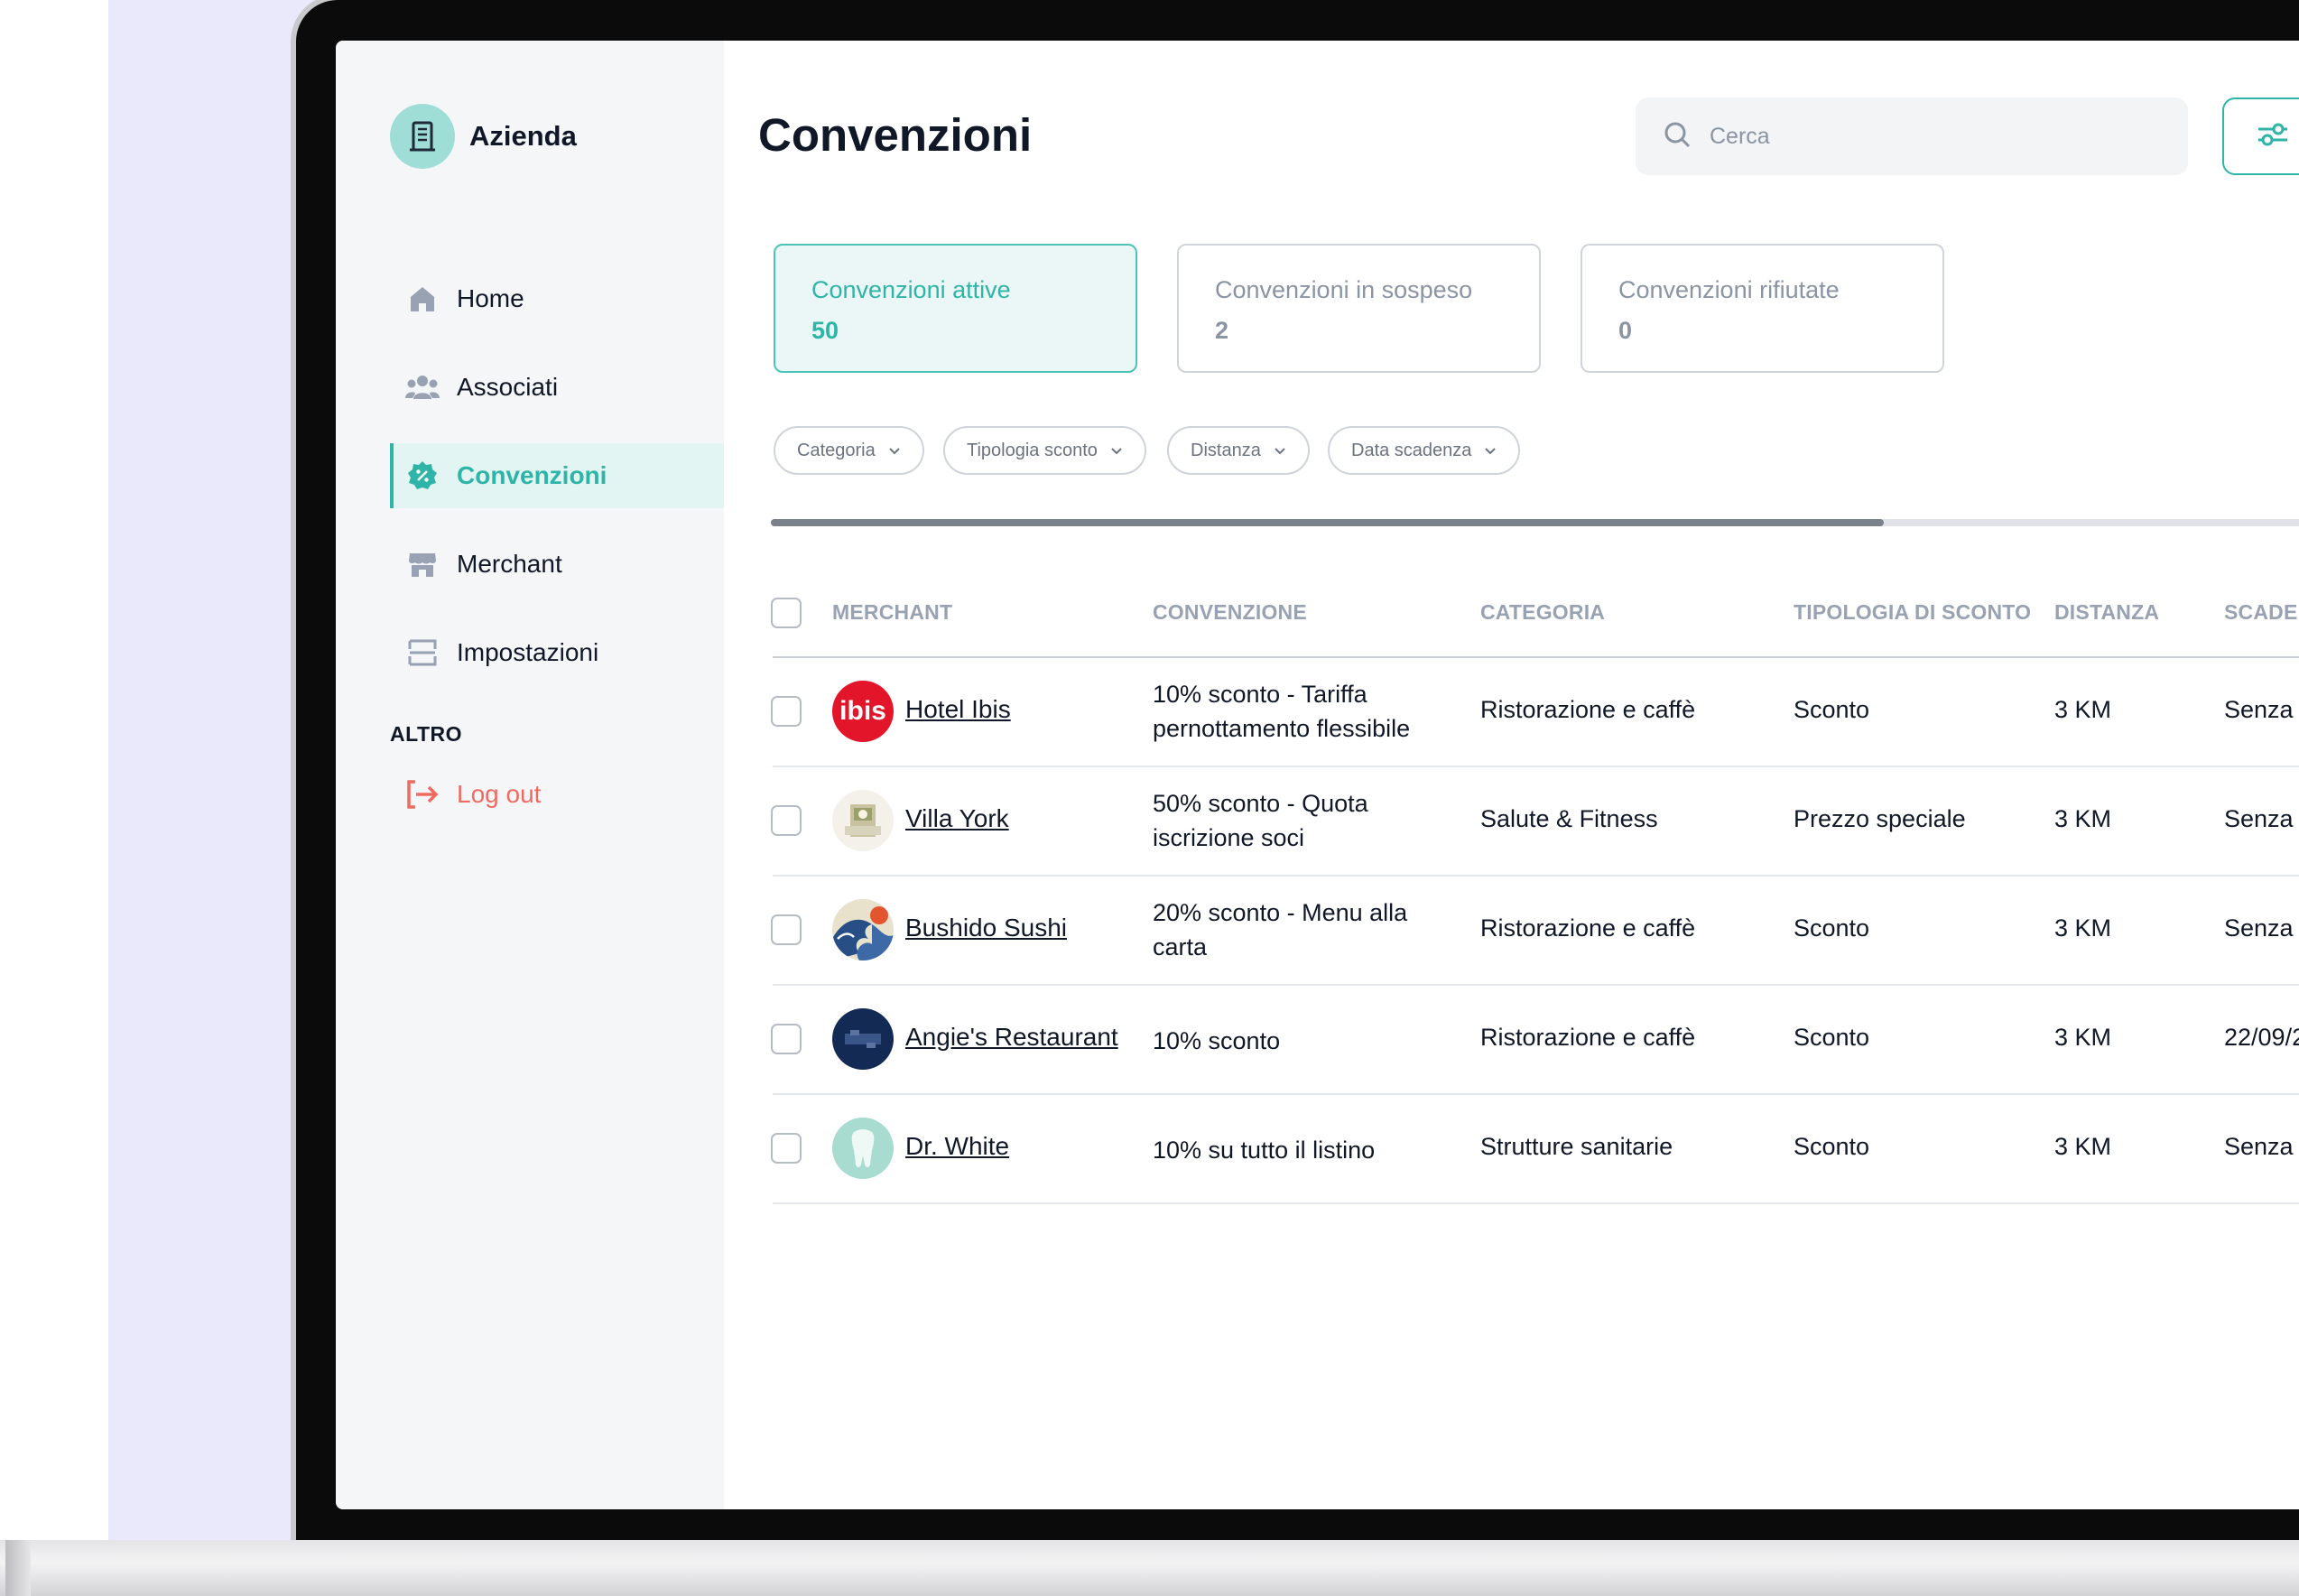  I want to click on sidebar-item-label: Merchant, so click(510, 564).